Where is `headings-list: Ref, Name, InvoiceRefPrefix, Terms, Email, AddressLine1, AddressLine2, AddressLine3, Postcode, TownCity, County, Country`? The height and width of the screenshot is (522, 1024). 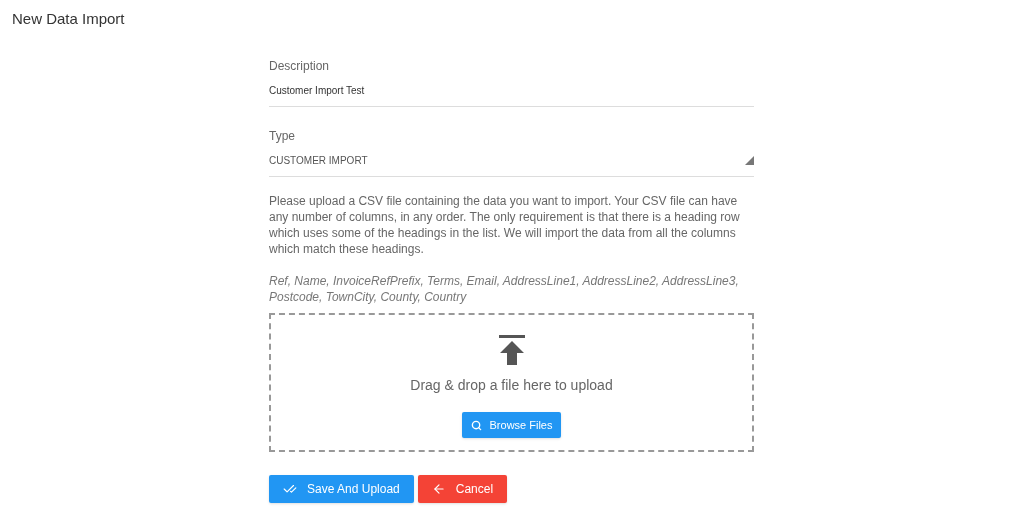 headings-list: Ref, Name, InvoiceRefPrefix, Terms, Email, AddressLine1, AddressLine2, AddressLine3, Postcode, TownCity, County, Country is located at coordinates (511, 289).